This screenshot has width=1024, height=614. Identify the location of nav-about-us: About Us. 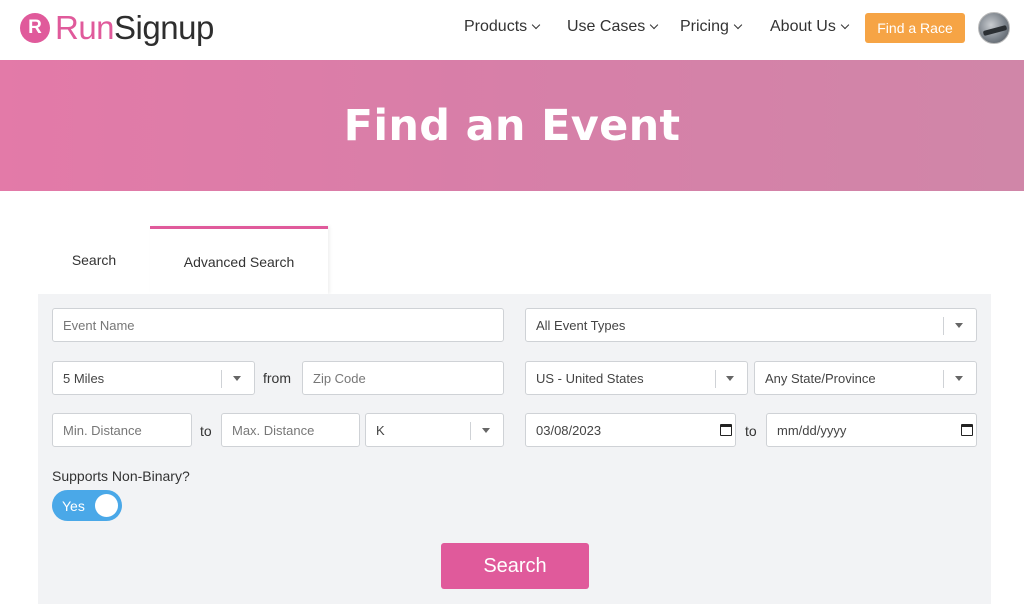
(810, 27).